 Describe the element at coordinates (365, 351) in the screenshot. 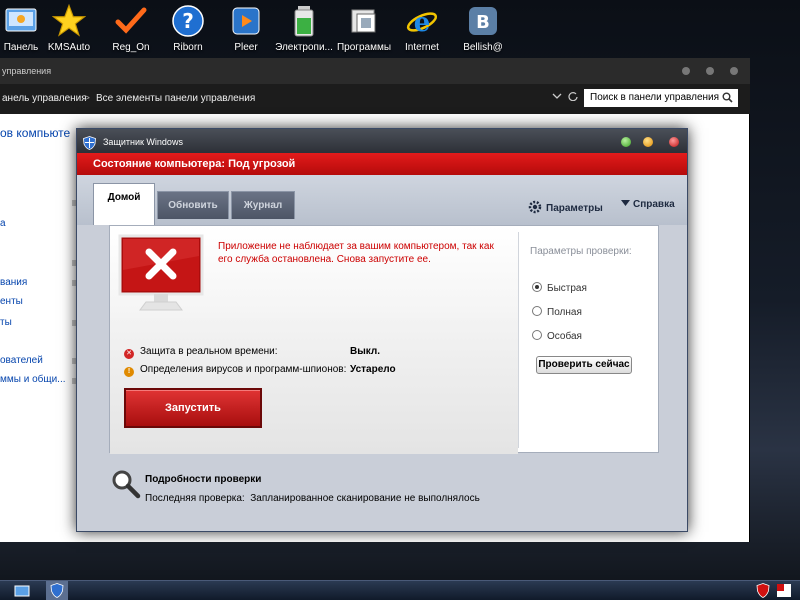

I see `status-value: Выкл.` at that location.